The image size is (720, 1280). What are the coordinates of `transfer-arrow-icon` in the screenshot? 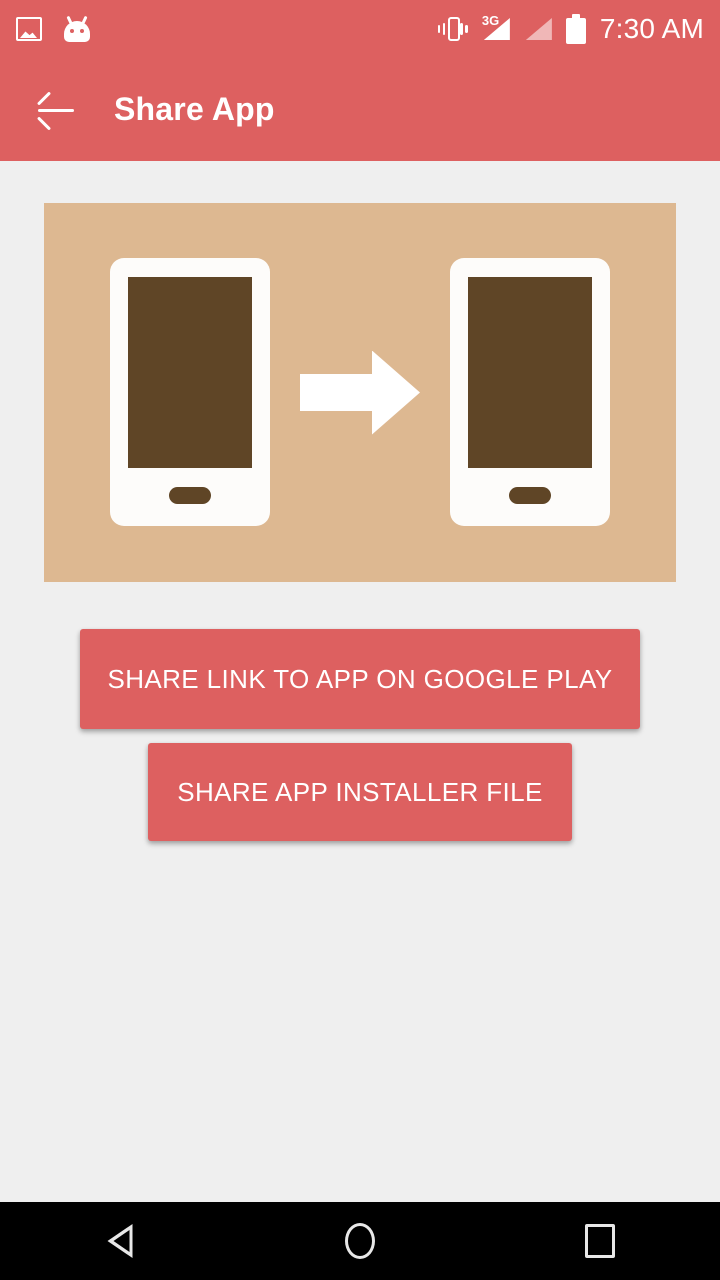 It's located at (360, 392).